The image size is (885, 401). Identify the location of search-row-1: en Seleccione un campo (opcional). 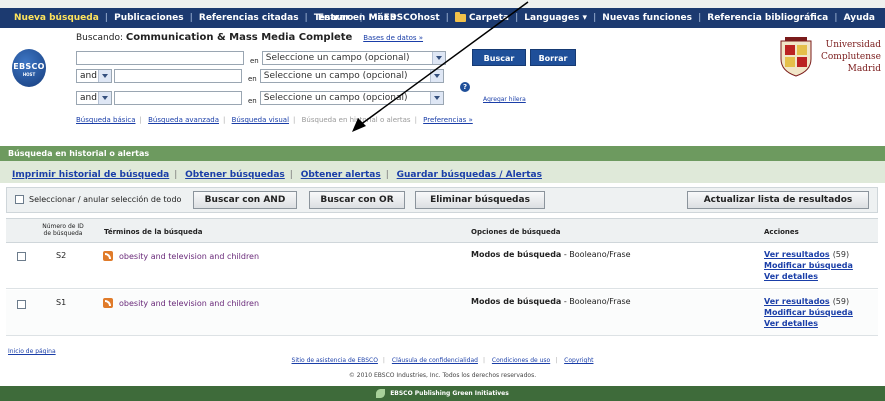
(261, 58).